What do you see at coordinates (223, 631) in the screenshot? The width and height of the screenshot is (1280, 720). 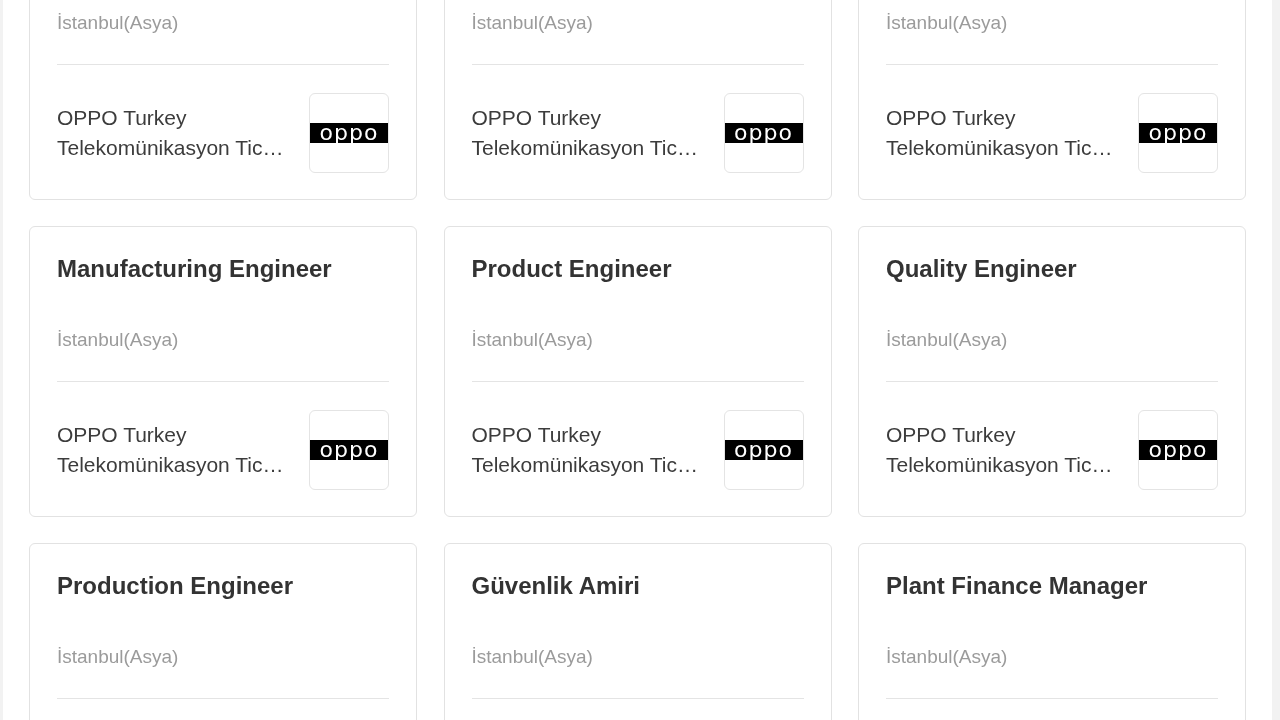 I see `job-card: Production Engineer İstanbul(Asya)` at bounding box center [223, 631].